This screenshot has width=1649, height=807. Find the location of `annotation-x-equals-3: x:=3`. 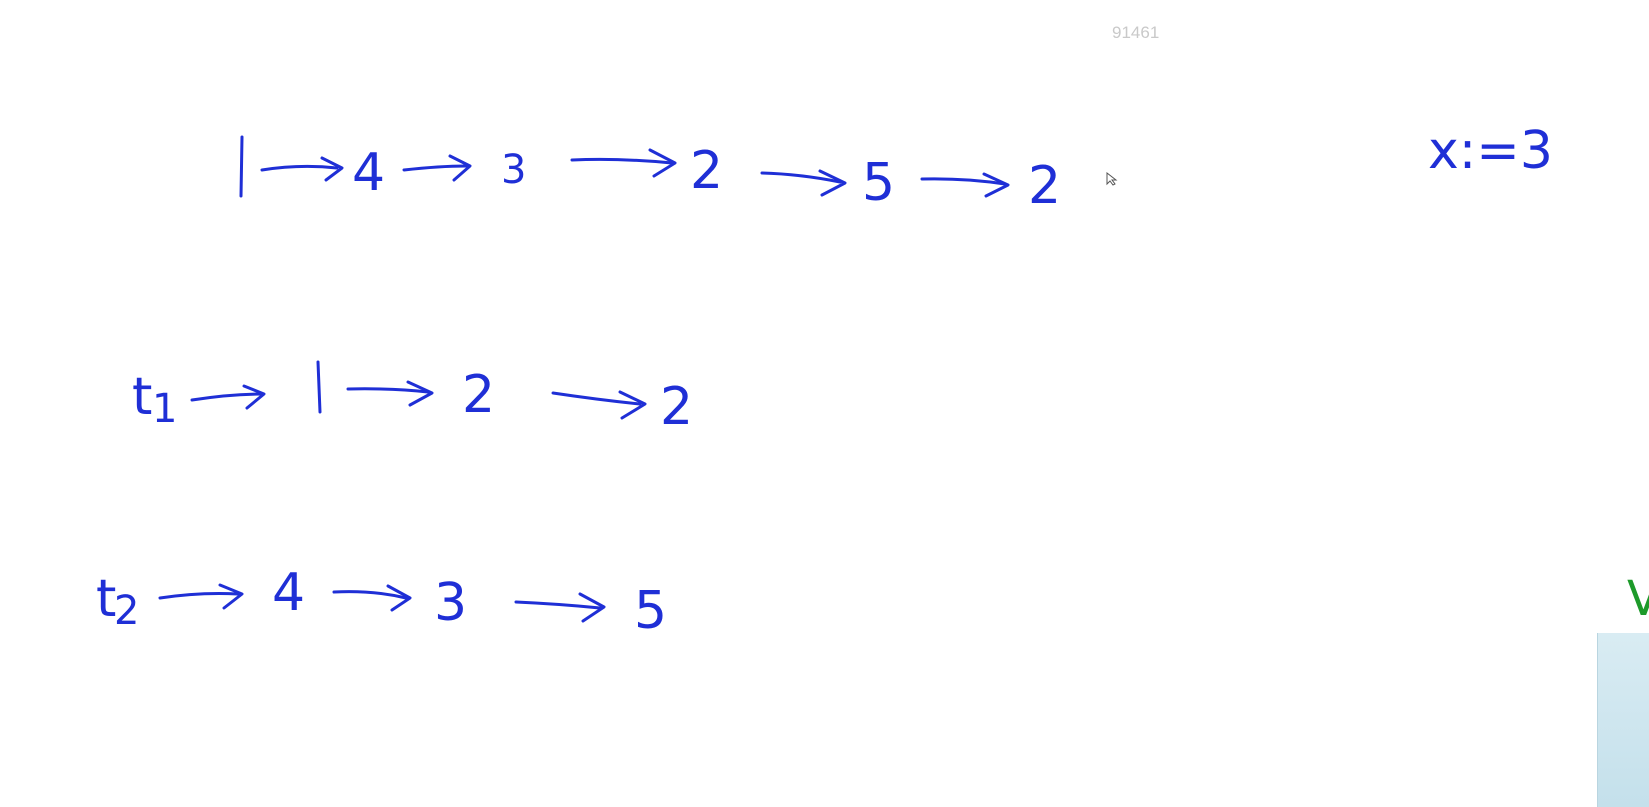

annotation-x-equals-3: x:=3 is located at coordinates (1490, 151).